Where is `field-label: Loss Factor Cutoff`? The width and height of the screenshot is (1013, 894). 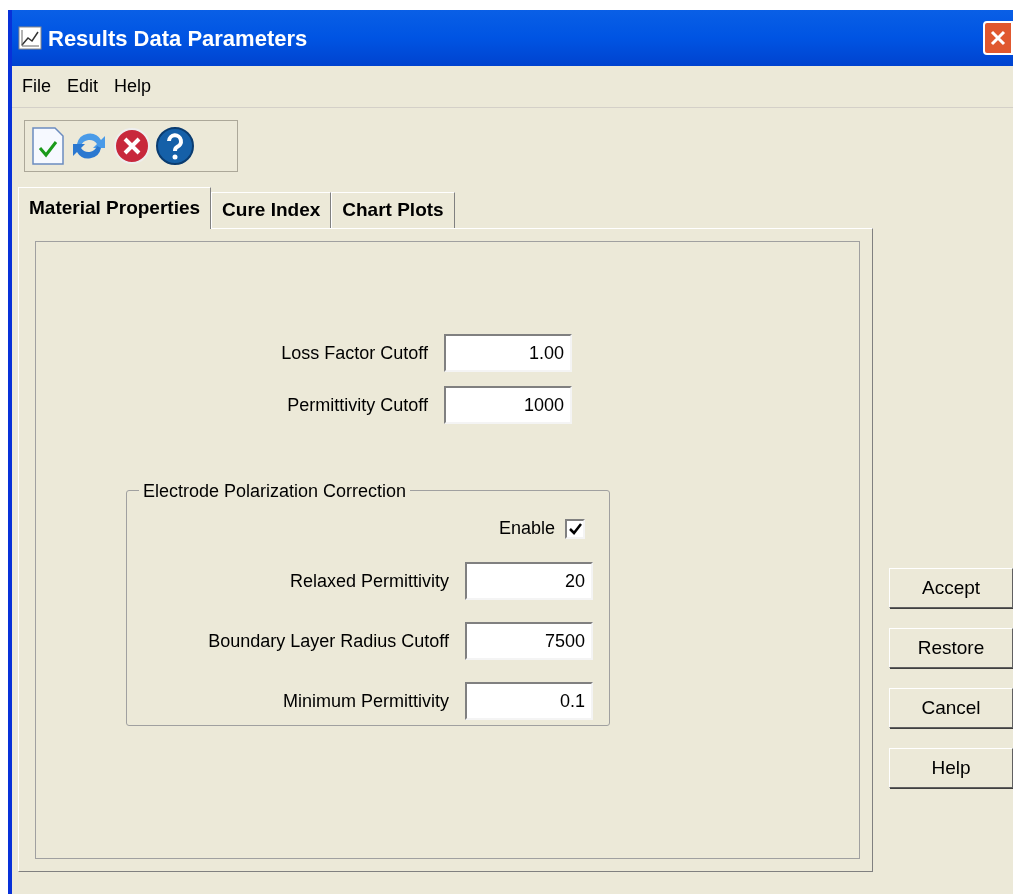 field-label: Loss Factor Cutoff is located at coordinates (354, 353).